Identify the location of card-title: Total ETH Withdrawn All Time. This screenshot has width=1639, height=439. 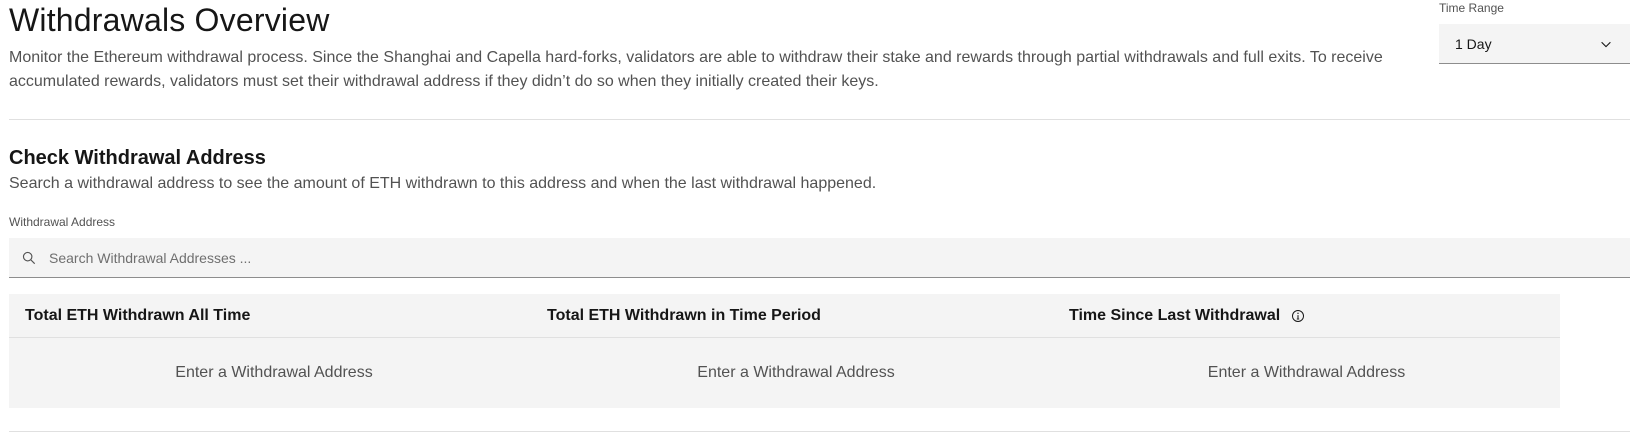
(274, 316).